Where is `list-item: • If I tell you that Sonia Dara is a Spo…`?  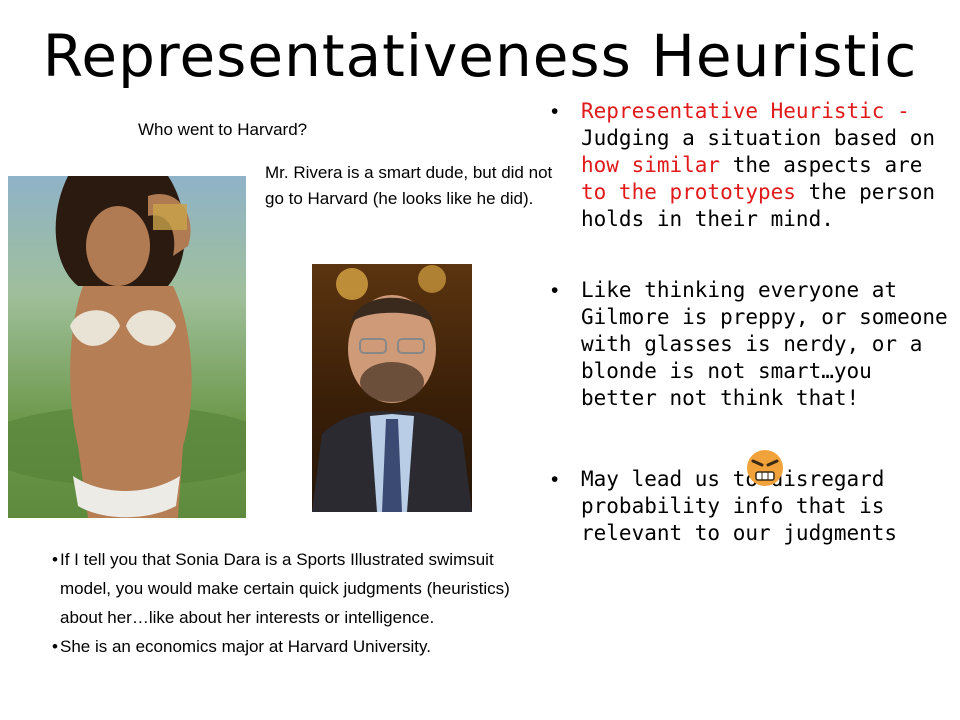 list-item: • If I tell you that Sonia Dara is a Spo… is located at coordinates (282, 588).